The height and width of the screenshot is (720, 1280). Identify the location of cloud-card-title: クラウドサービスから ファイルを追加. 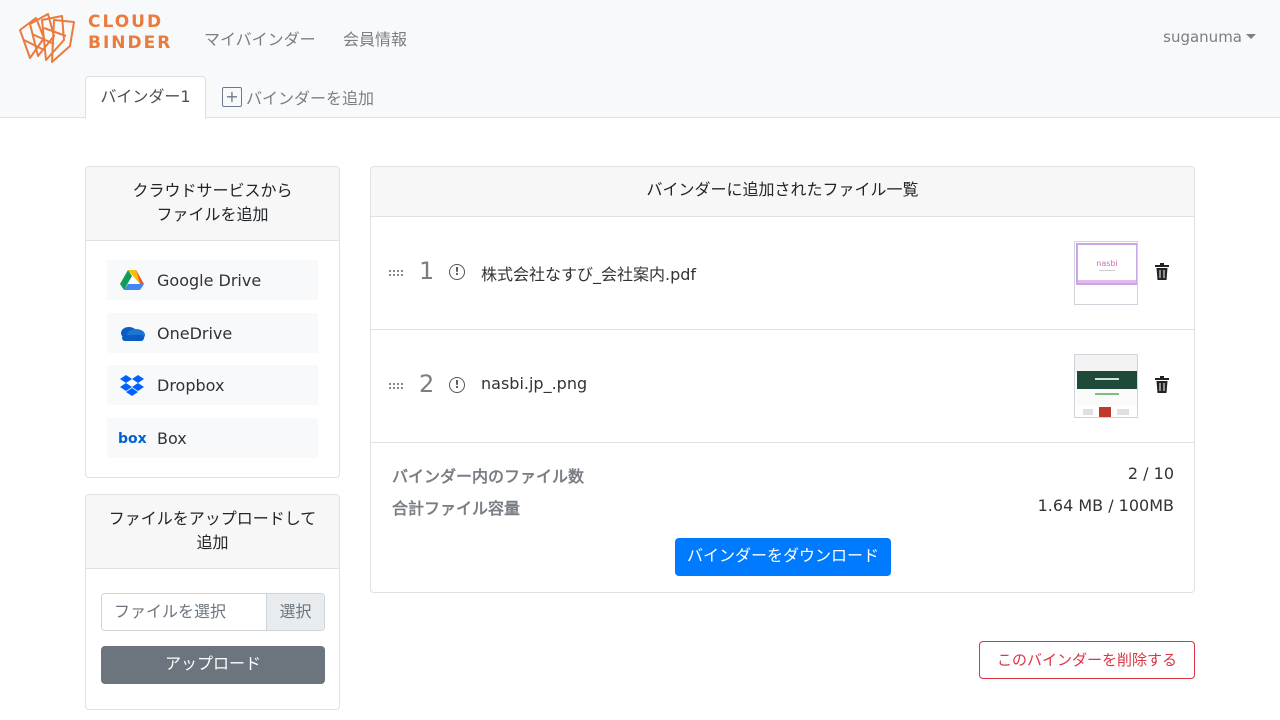
(212, 204).